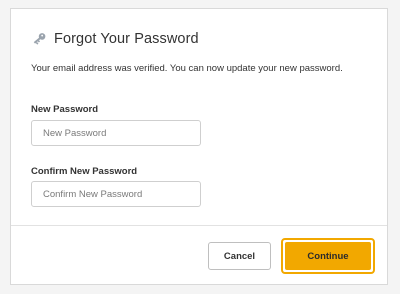 This screenshot has width=400, height=294. Describe the element at coordinates (116, 194) in the screenshot. I see `confirm-password-input` at that location.